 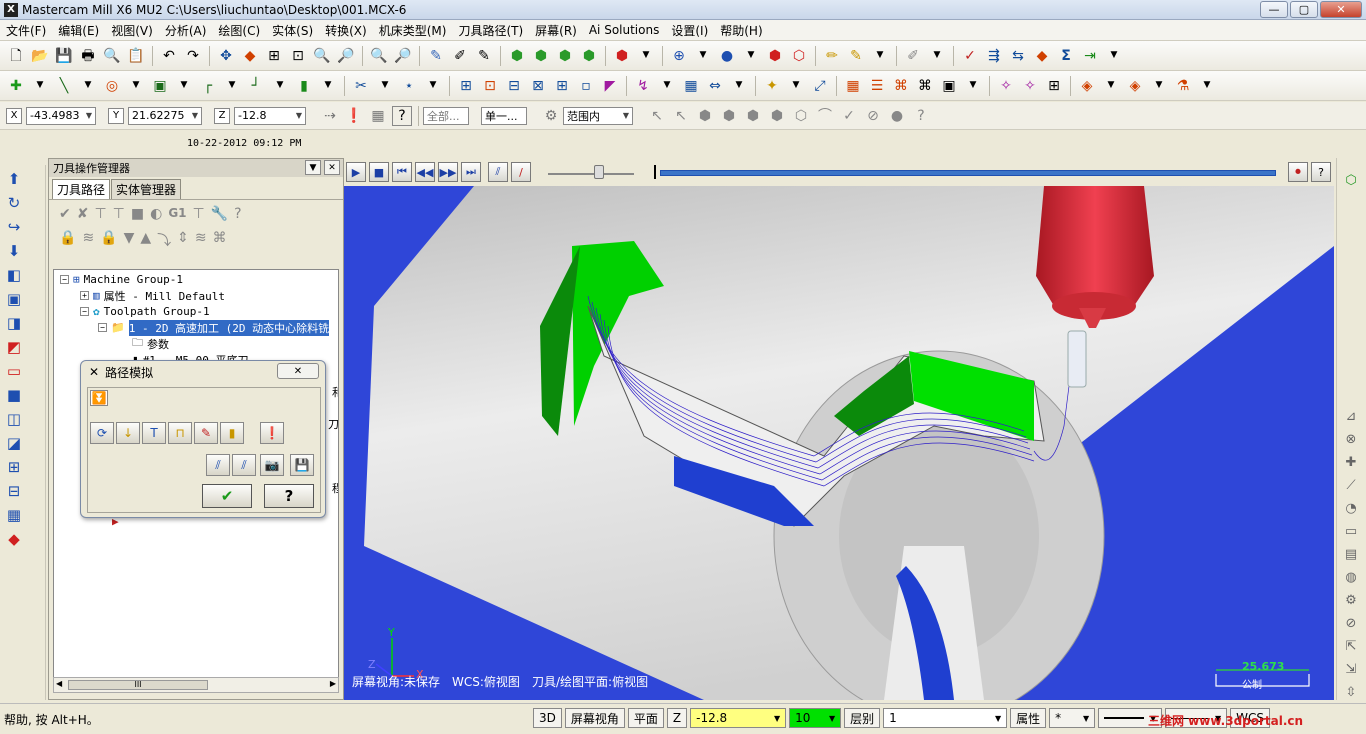 I want to click on rectangle-icon: ▣, so click(x=160, y=86).